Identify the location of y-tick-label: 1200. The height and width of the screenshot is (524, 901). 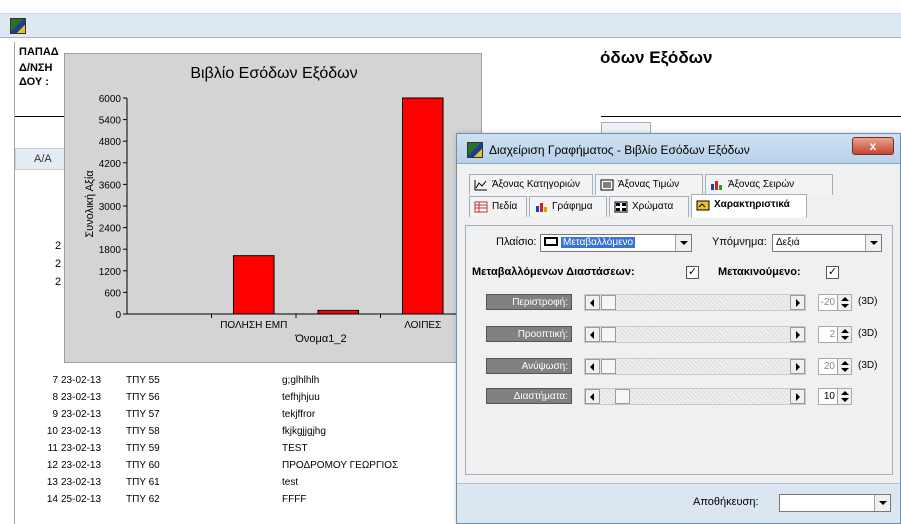
(110, 272).